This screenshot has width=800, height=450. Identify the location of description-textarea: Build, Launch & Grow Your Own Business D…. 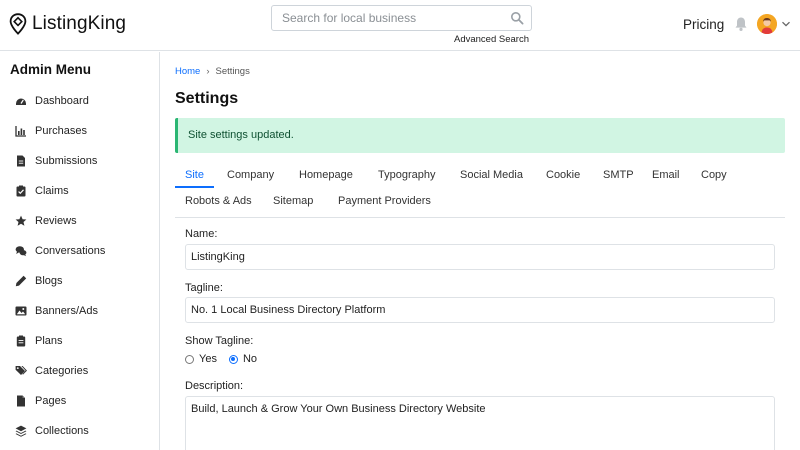
(480, 423).